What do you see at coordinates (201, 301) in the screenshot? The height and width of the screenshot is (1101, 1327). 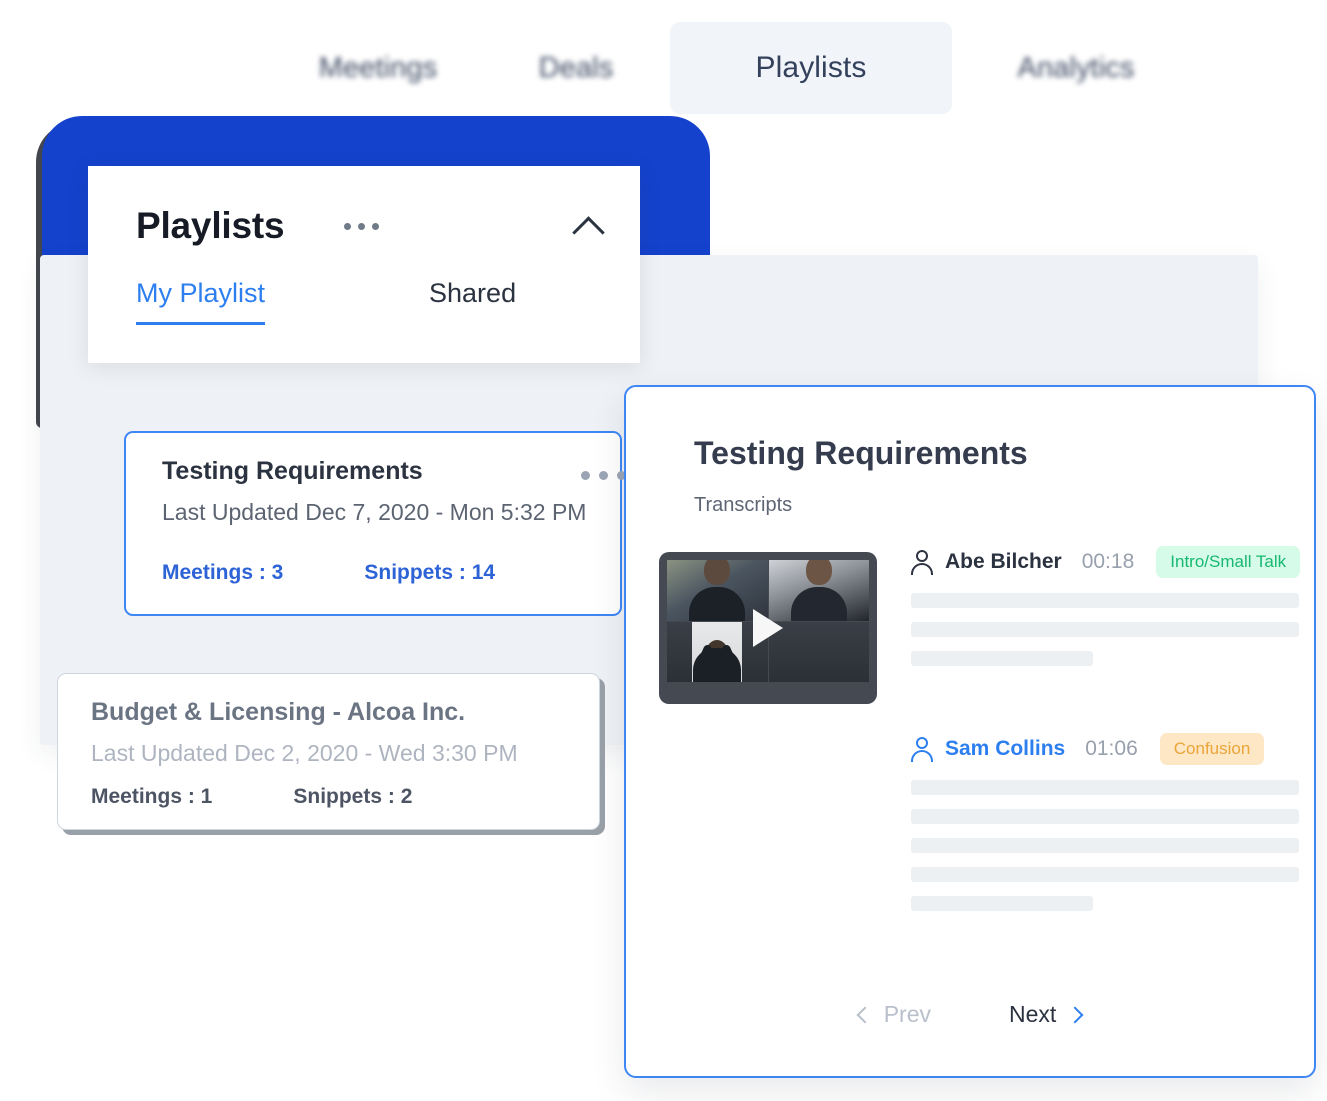 I see `tab-my-playlist: My Playlist` at bounding box center [201, 301].